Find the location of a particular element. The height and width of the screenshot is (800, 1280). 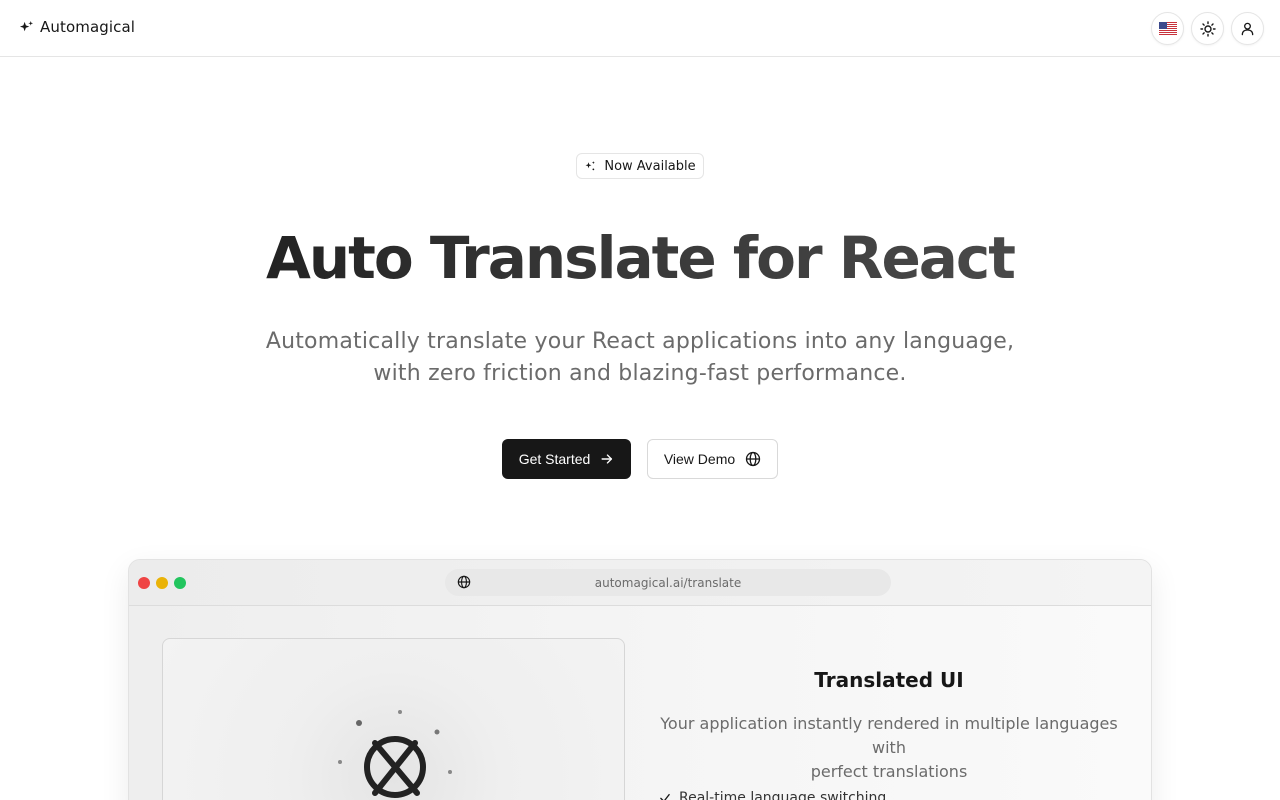

demo-preview-panel is located at coordinates (393, 719).